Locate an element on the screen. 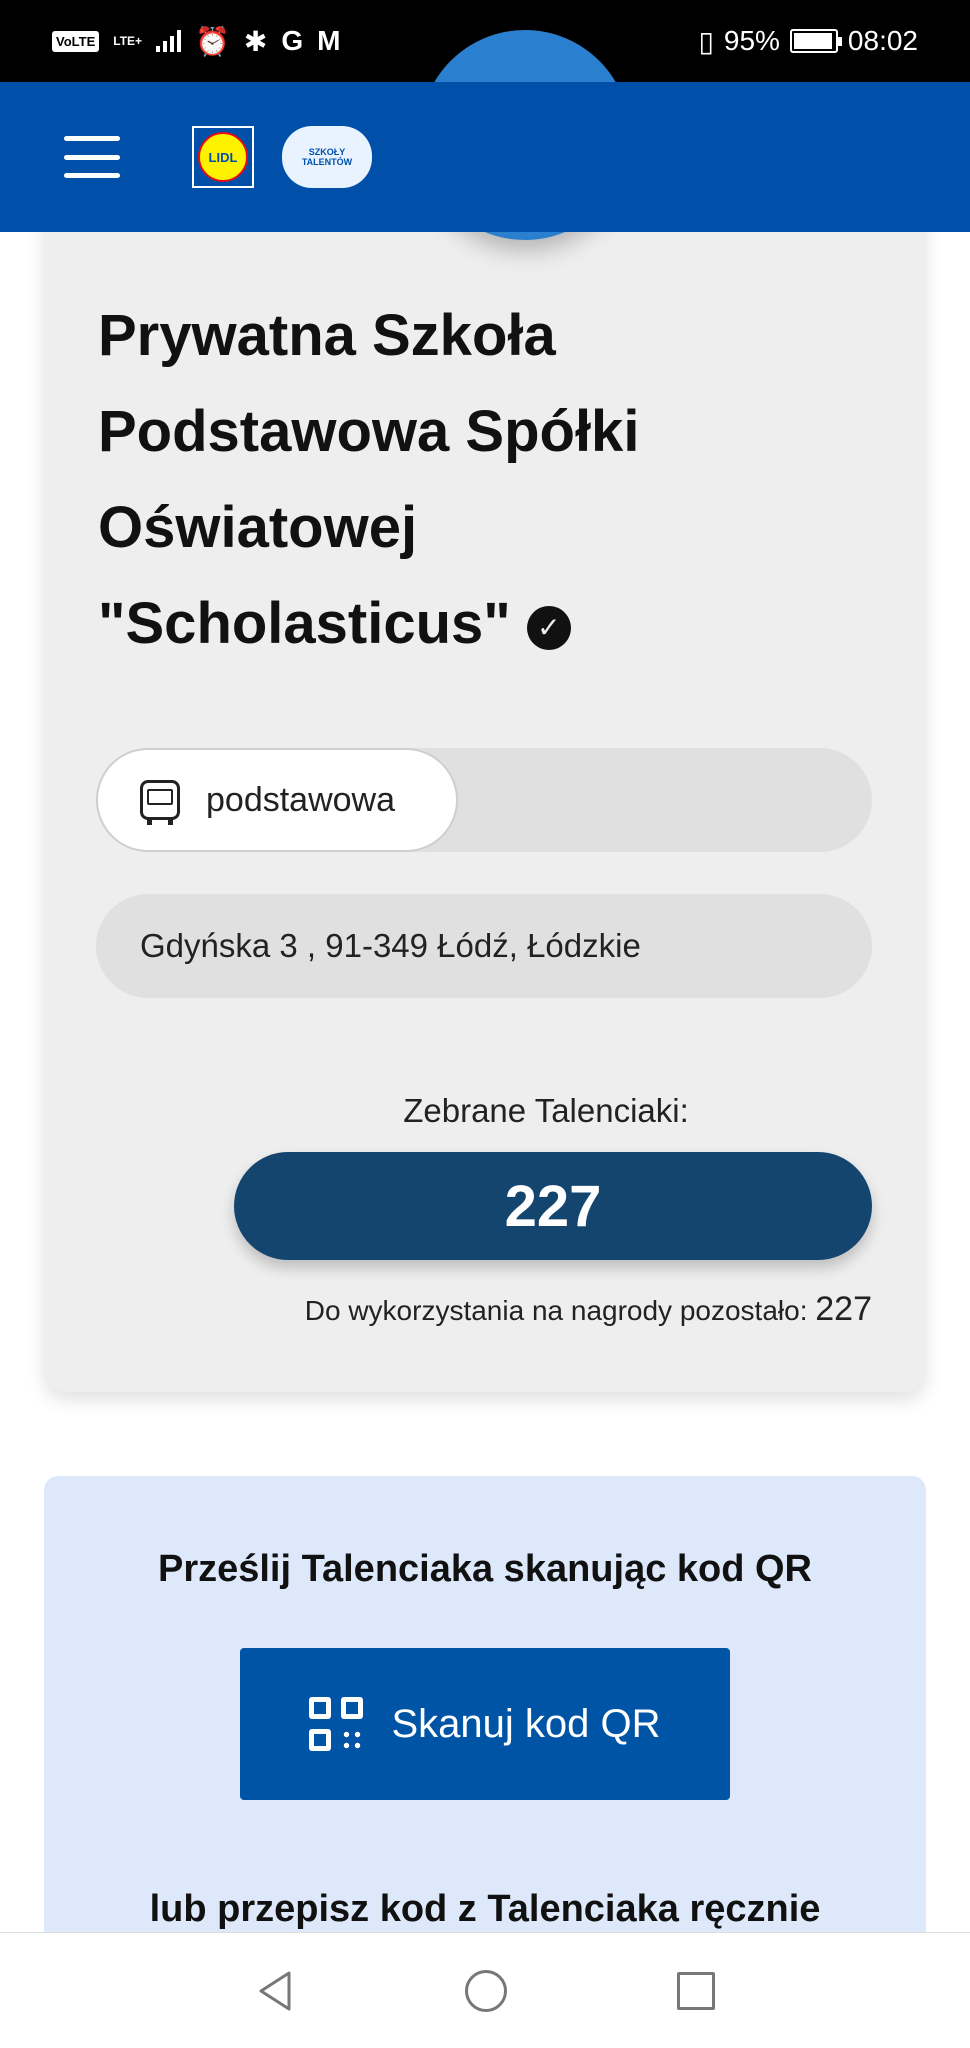 Image resolution: width=970 pixels, height=2048 pixels. remaining-label: Do wykorzystania na nagrody pozostało: is located at coordinates (556, 1310).